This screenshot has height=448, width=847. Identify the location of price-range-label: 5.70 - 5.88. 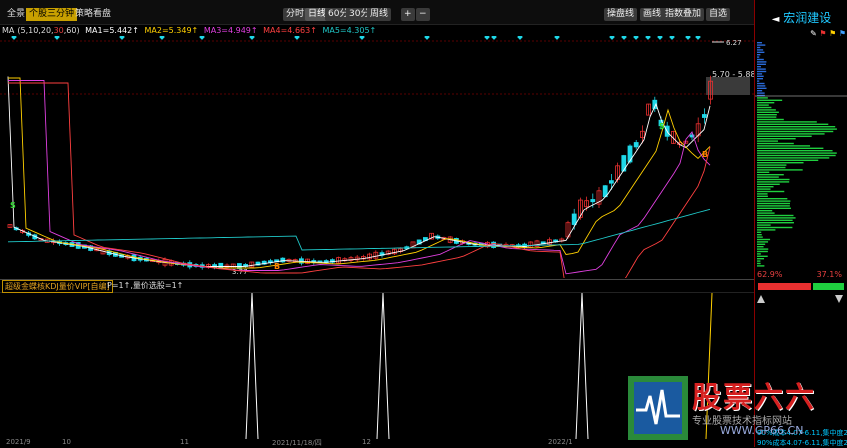
(733, 74).